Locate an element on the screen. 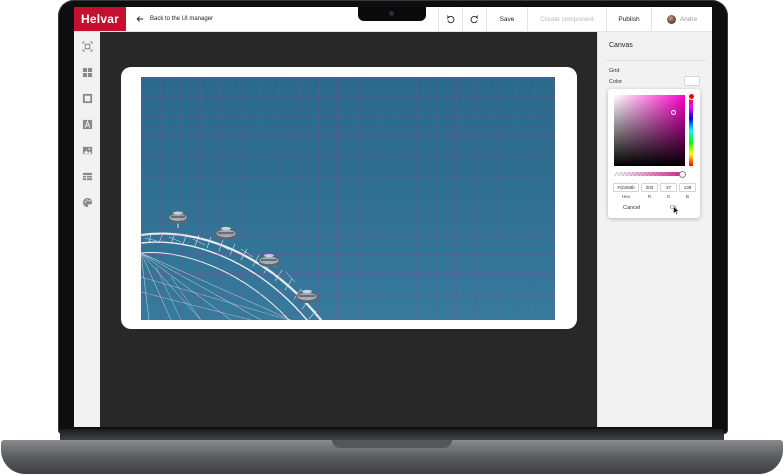  saturation-value-area is located at coordinates (649, 130).